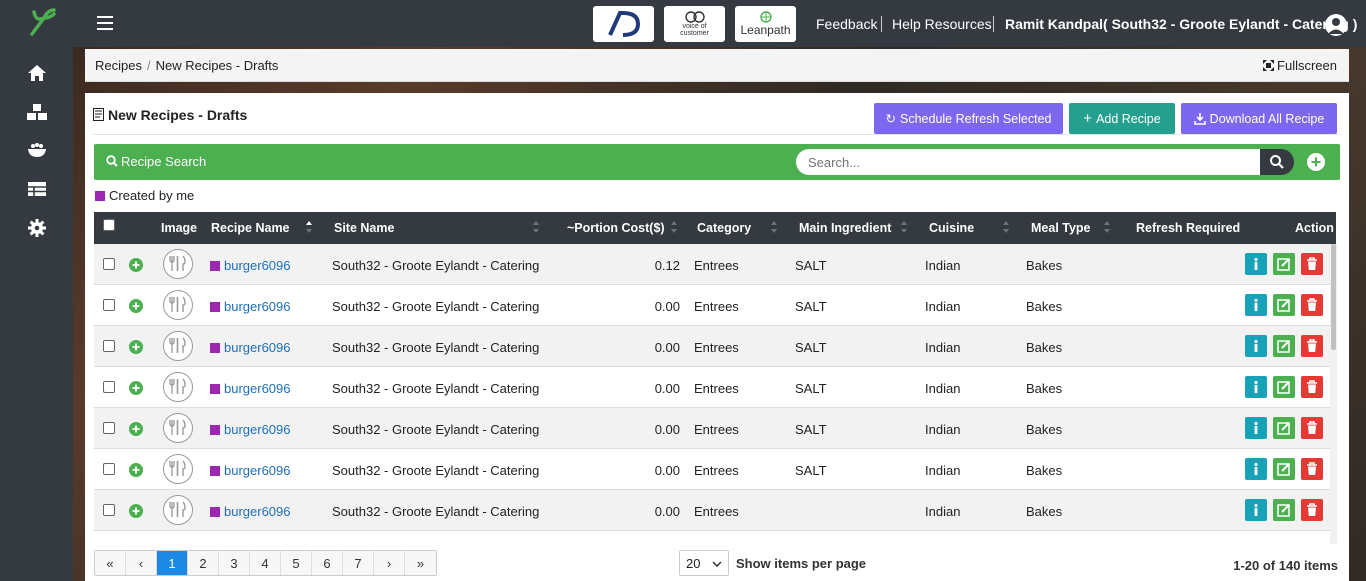  Describe the element at coordinates (623, 24) in the screenshot. I see `ad-logo` at that location.